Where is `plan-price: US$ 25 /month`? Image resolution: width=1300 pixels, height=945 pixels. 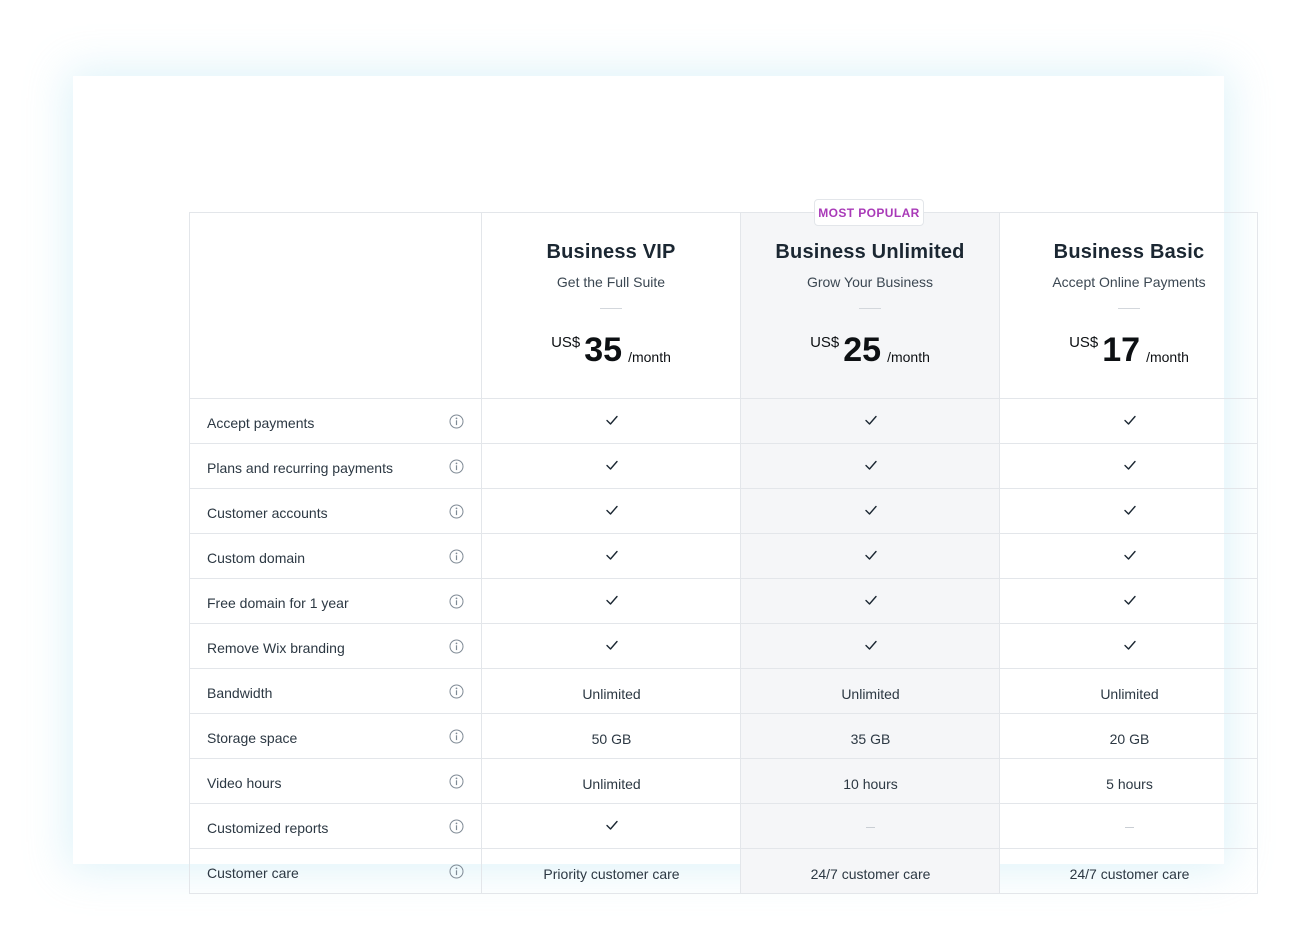 plan-price: US$ 25 /month is located at coordinates (870, 350).